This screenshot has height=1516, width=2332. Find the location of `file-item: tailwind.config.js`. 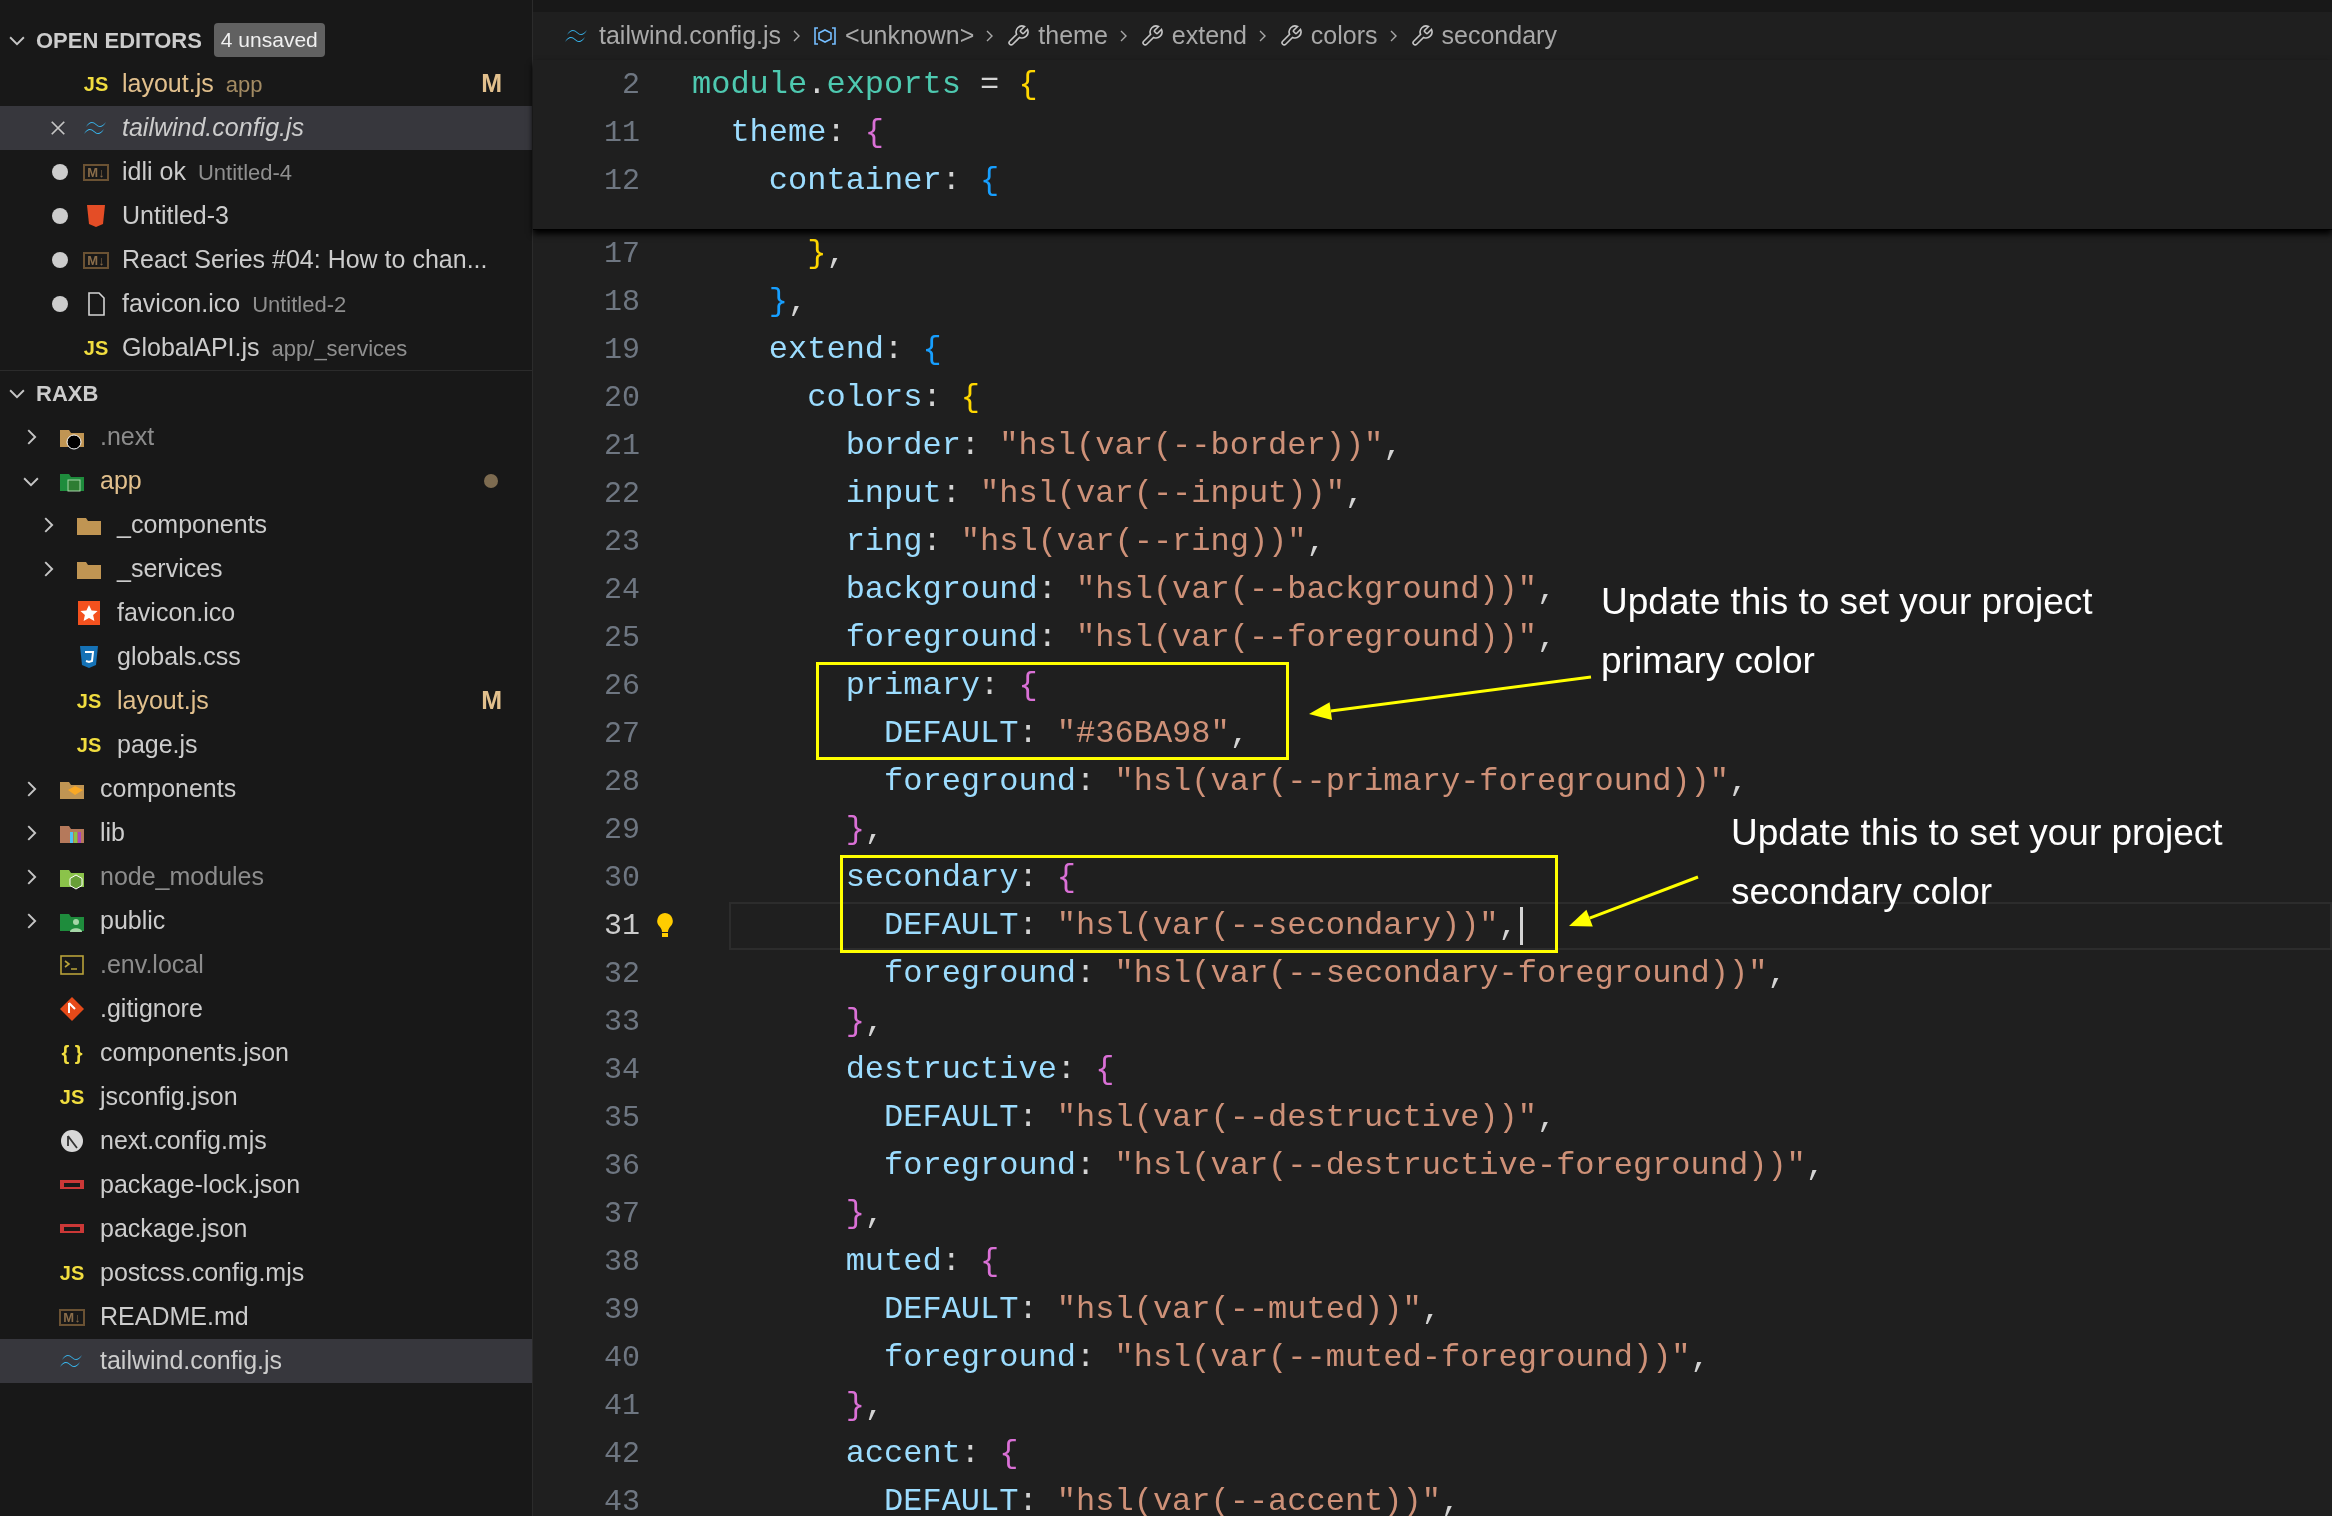

file-item: tailwind.config.js is located at coordinates (266, 1361).